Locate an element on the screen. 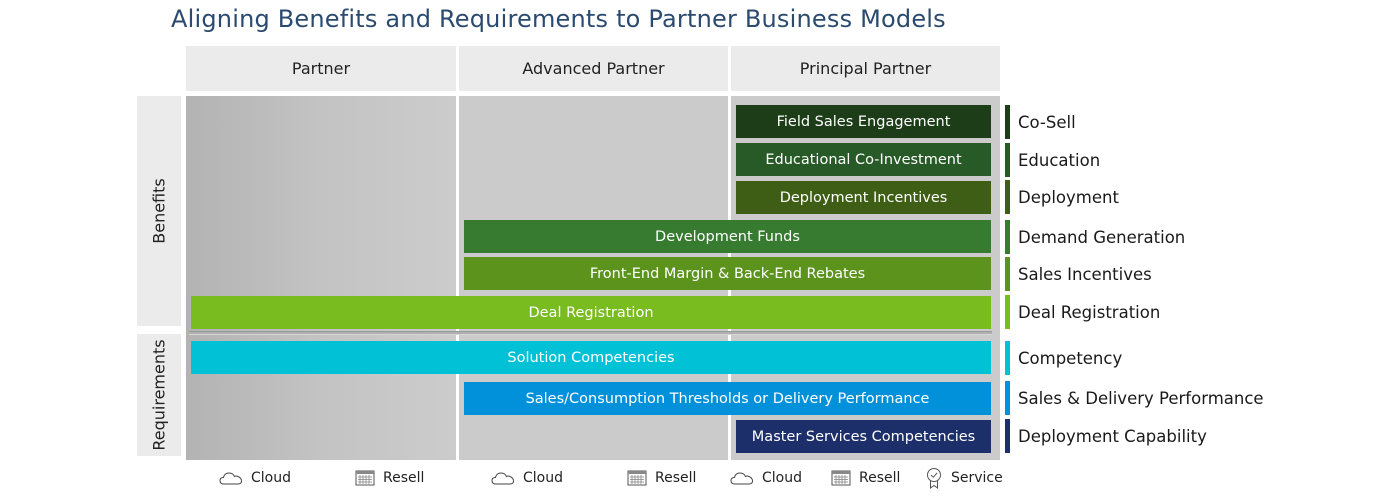 Image resolution: width=1400 pixels, height=500 pixels. bar-master-services-competencies: Master Services Competencies is located at coordinates (863, 436).